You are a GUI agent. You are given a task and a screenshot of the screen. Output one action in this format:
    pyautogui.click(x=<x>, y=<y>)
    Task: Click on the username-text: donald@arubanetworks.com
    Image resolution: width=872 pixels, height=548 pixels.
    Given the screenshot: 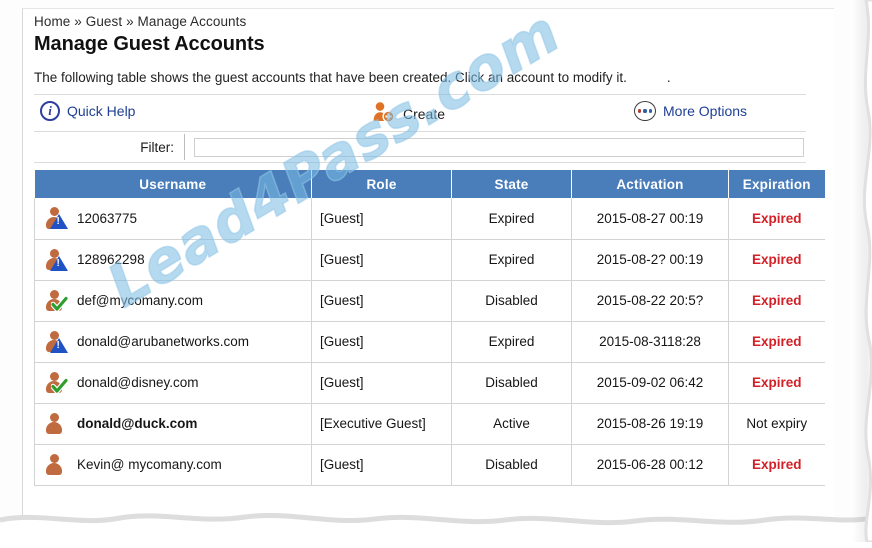 What is the action you would take?
    pyautogui.click(x=163, y=341)
    